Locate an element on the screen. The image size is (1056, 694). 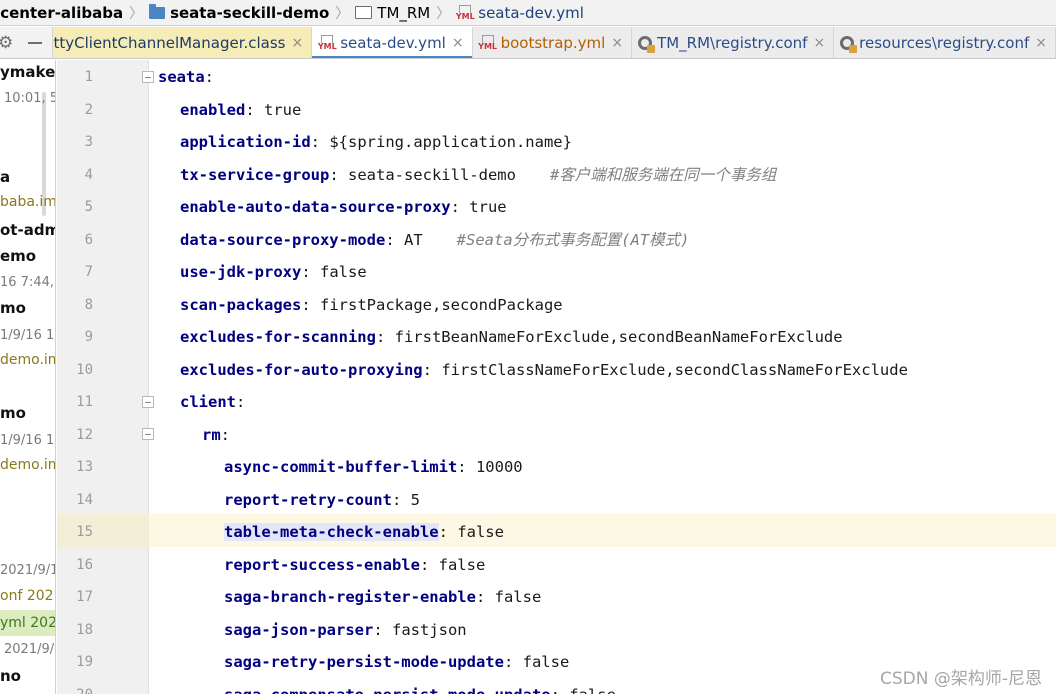
code-line: rm: is located at coordinates (216, 435).